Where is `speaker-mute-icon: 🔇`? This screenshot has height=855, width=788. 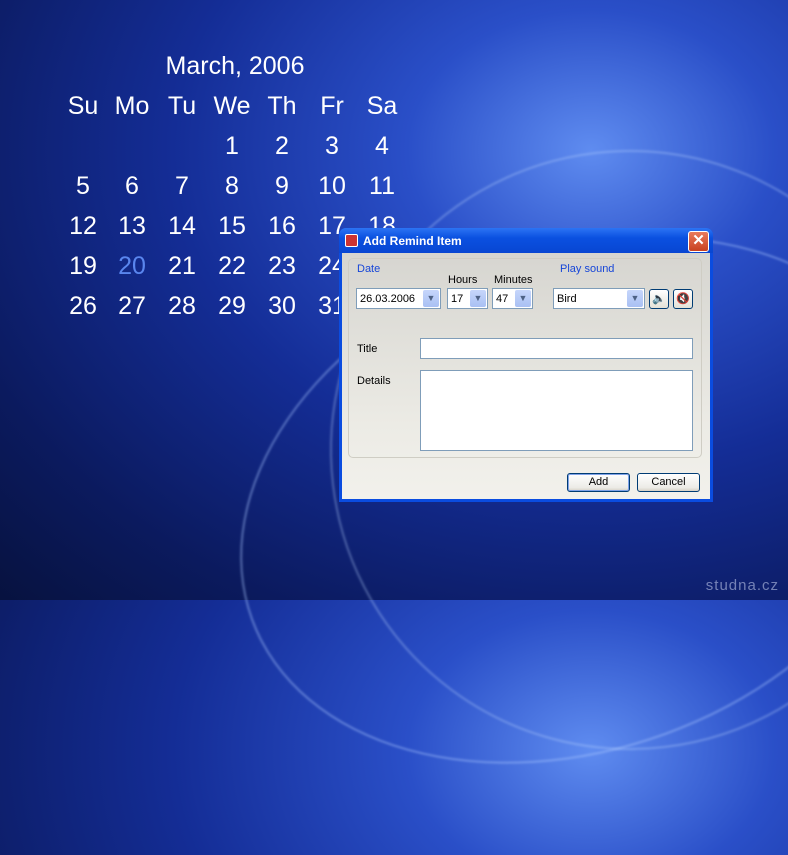
speaker-mute-icon: 🔇 is located at coordinates (683, 299).